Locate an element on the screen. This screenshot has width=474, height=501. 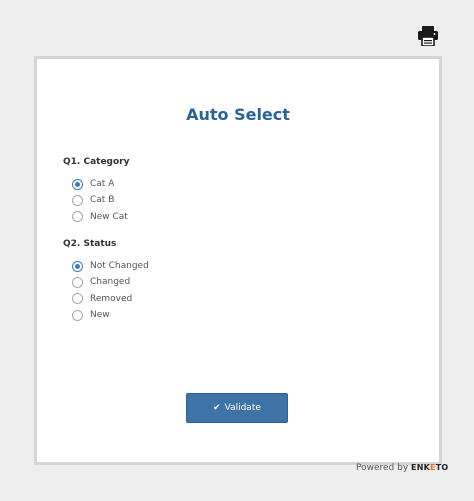
option-label: Not Changed is located at coordinates (119, 266).